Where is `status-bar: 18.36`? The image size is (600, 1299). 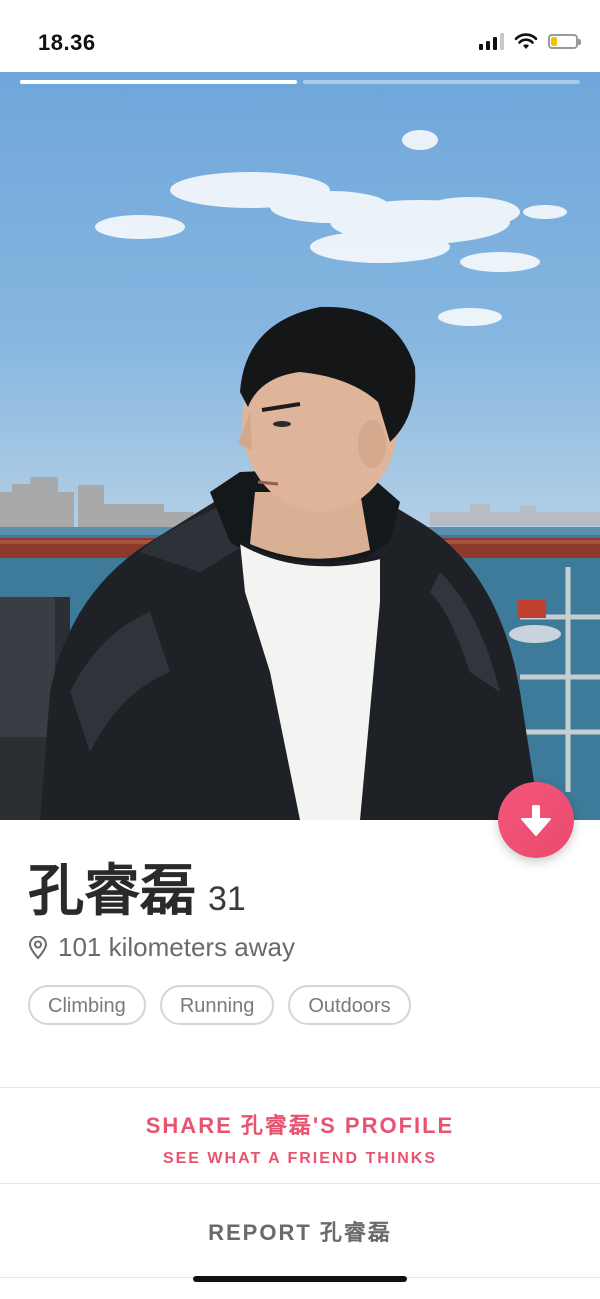
status-bar: 18.36 is located at coordinates (300, 36).